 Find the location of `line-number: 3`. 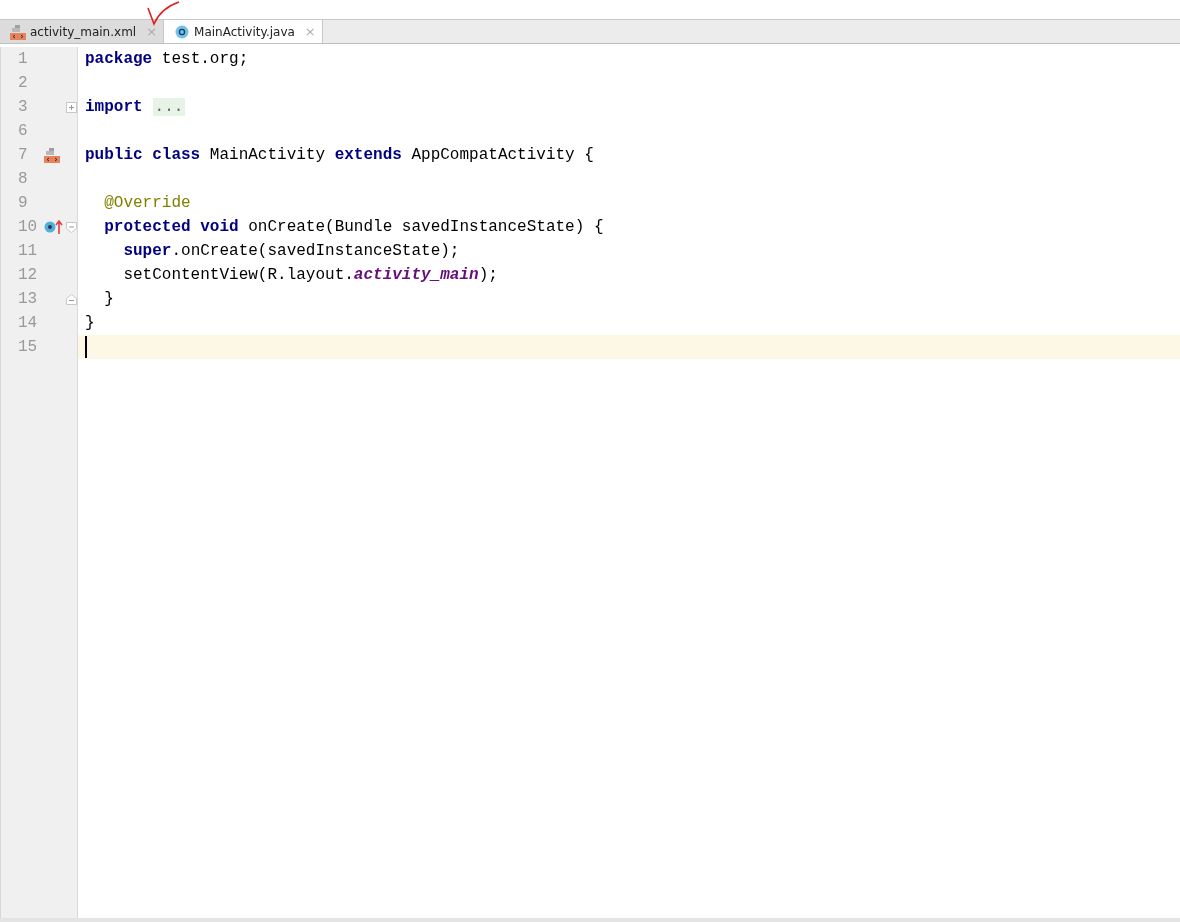

line-number: 3 is located at coordinates (23, 107).